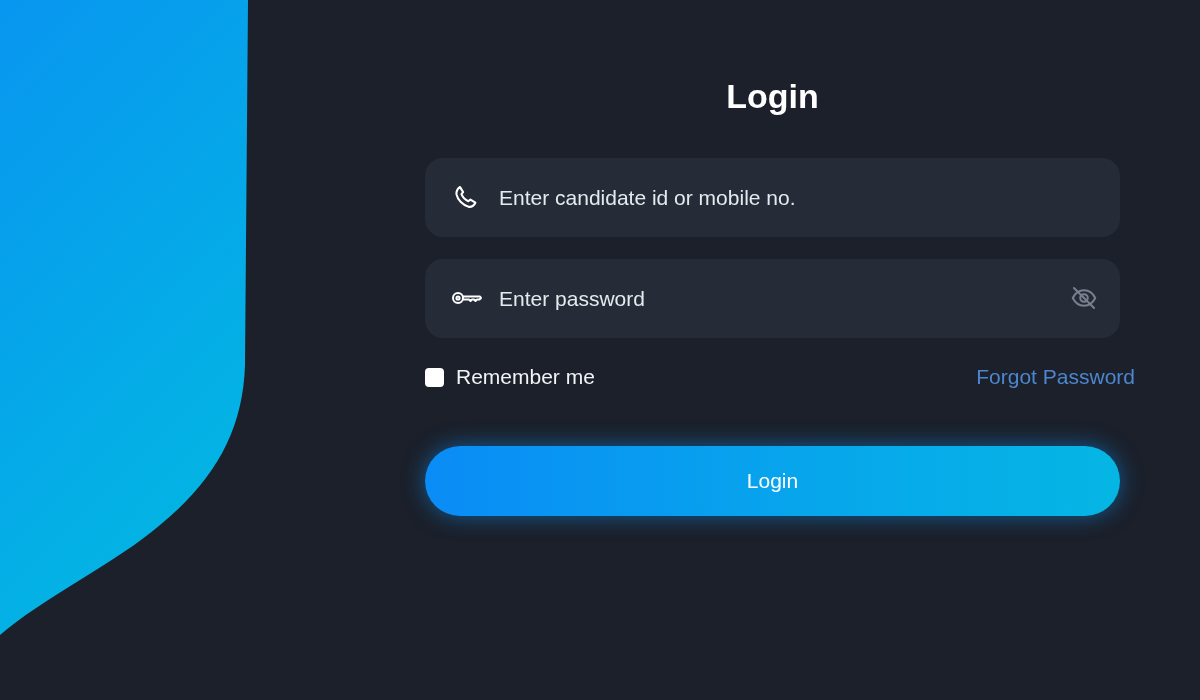 The height and width of the screenshot is (700, 1200). I want to click on login-title: Login, so click(772, 96).